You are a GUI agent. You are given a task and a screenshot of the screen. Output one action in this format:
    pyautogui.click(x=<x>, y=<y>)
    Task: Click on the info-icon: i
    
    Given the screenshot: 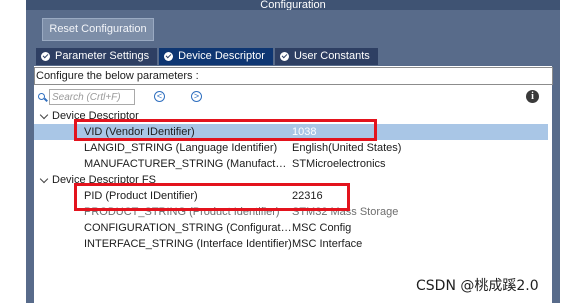 What is the action you would take?
    pyautogui.click(x=532, y=96)
    